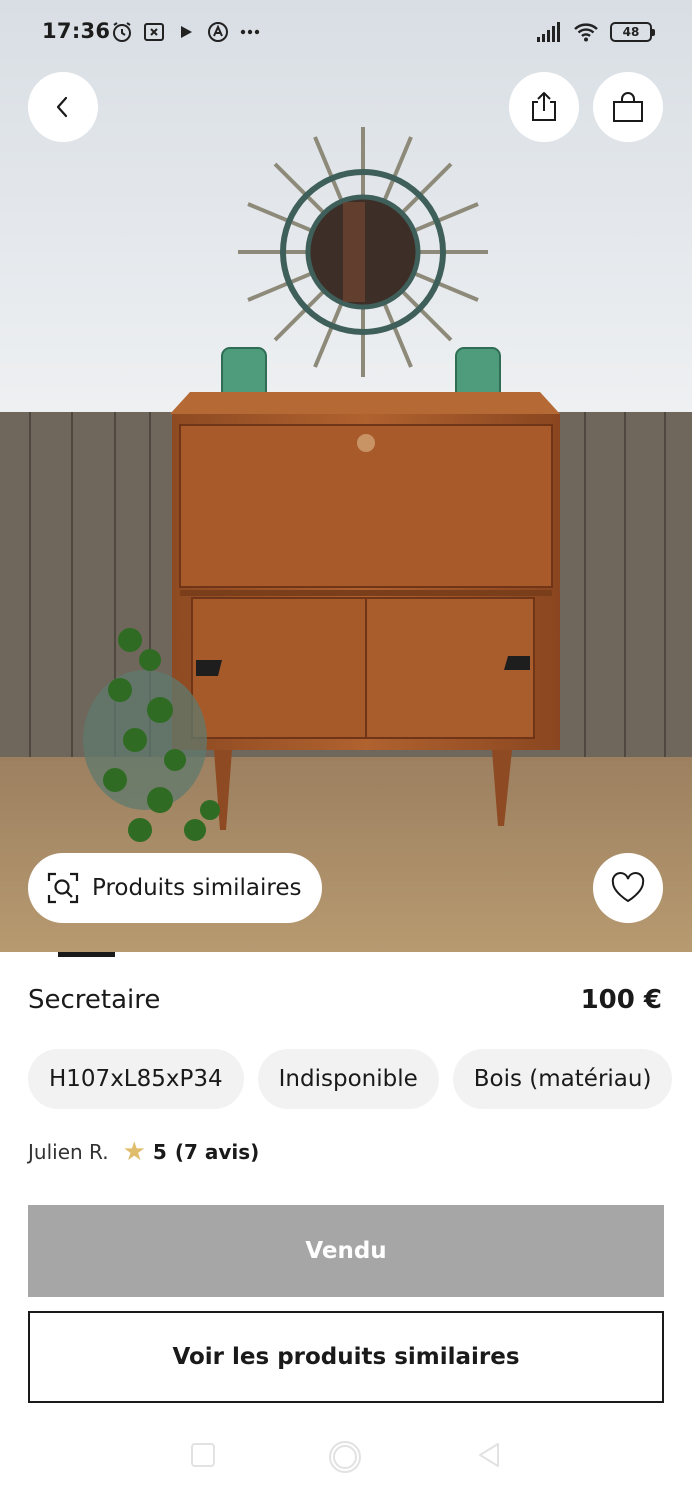 Image resolution: width=692 pixels, height=1500 pixels. I want to click on status-icons-left, so click(186, 32).